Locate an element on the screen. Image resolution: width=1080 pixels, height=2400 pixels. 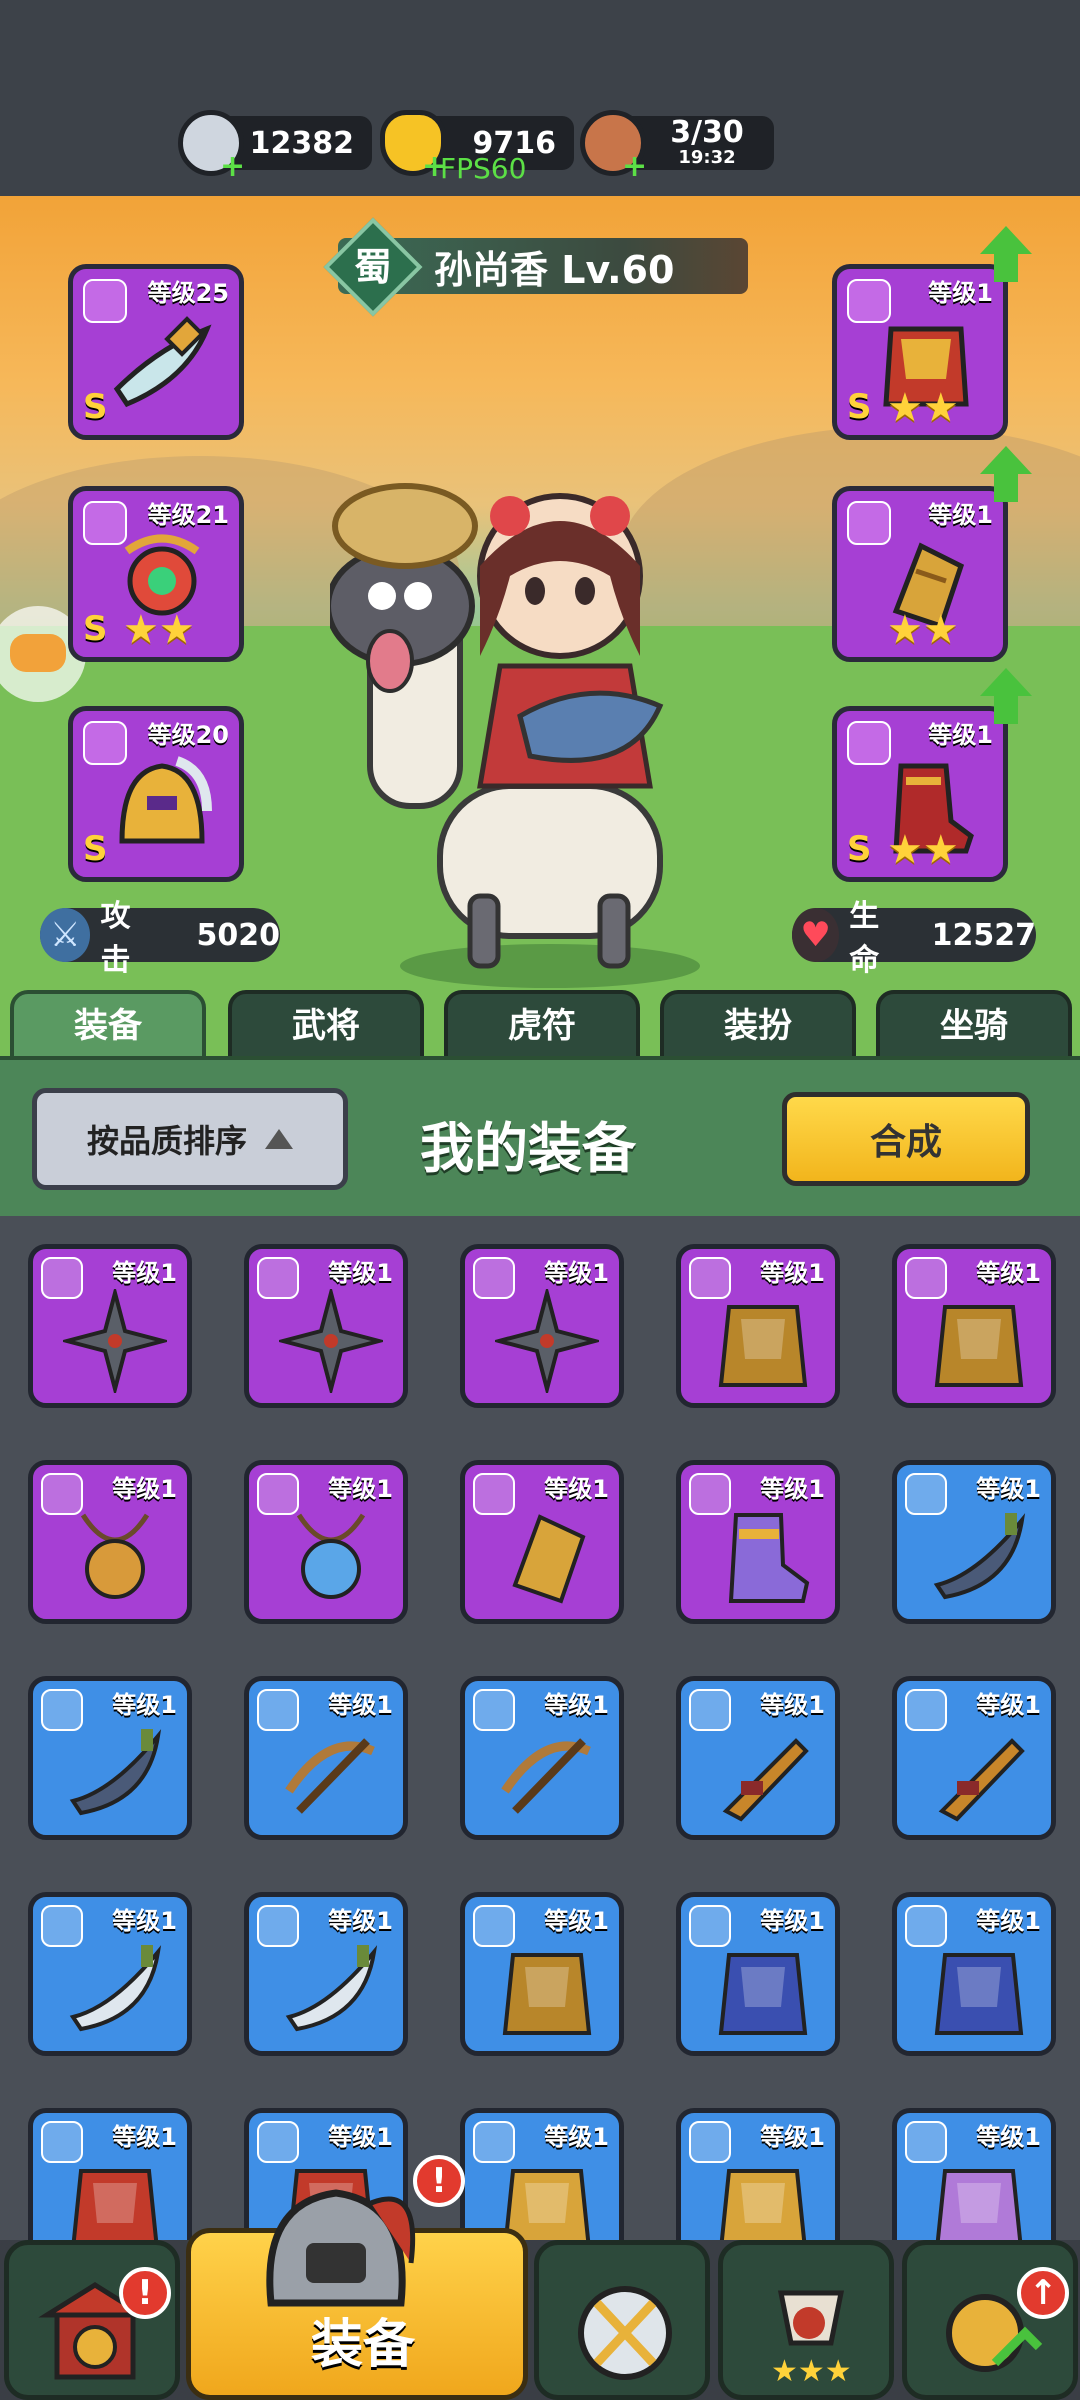
stamina-value: 3/30 is located at coordinates (707, 132).